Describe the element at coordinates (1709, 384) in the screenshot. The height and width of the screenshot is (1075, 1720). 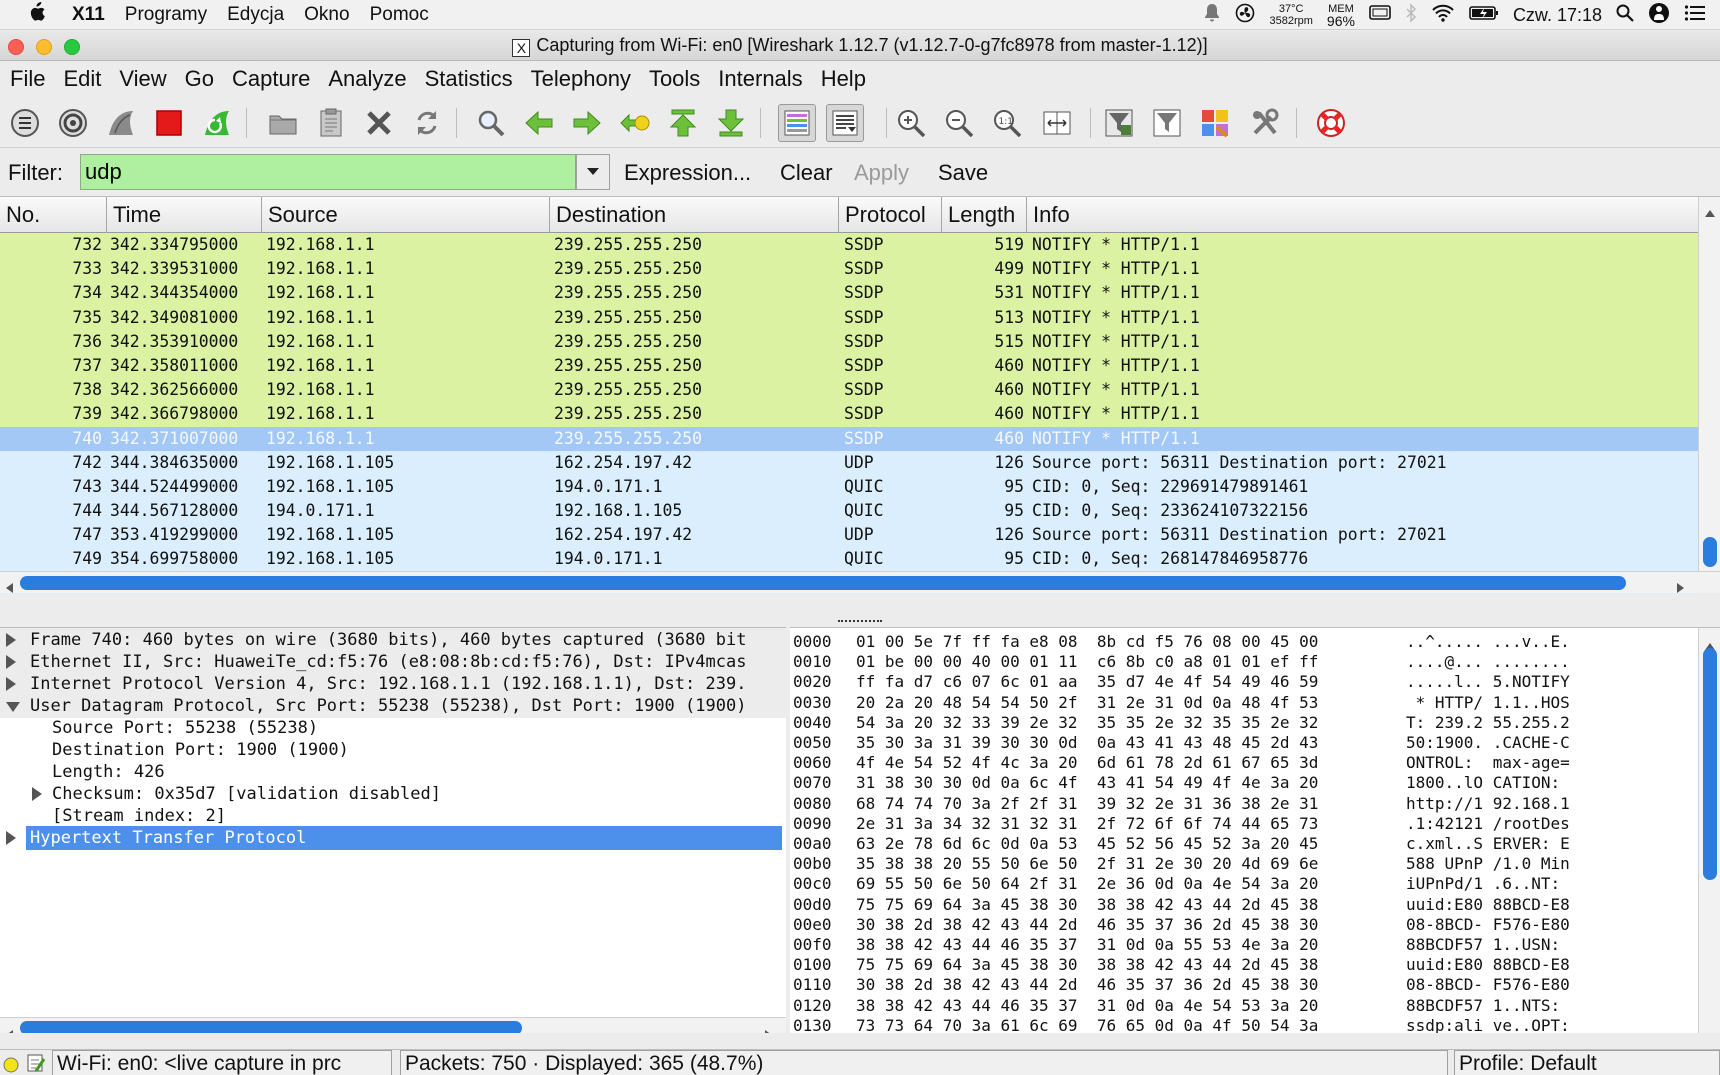
I see `packet-list-vscrollbar` at that location.